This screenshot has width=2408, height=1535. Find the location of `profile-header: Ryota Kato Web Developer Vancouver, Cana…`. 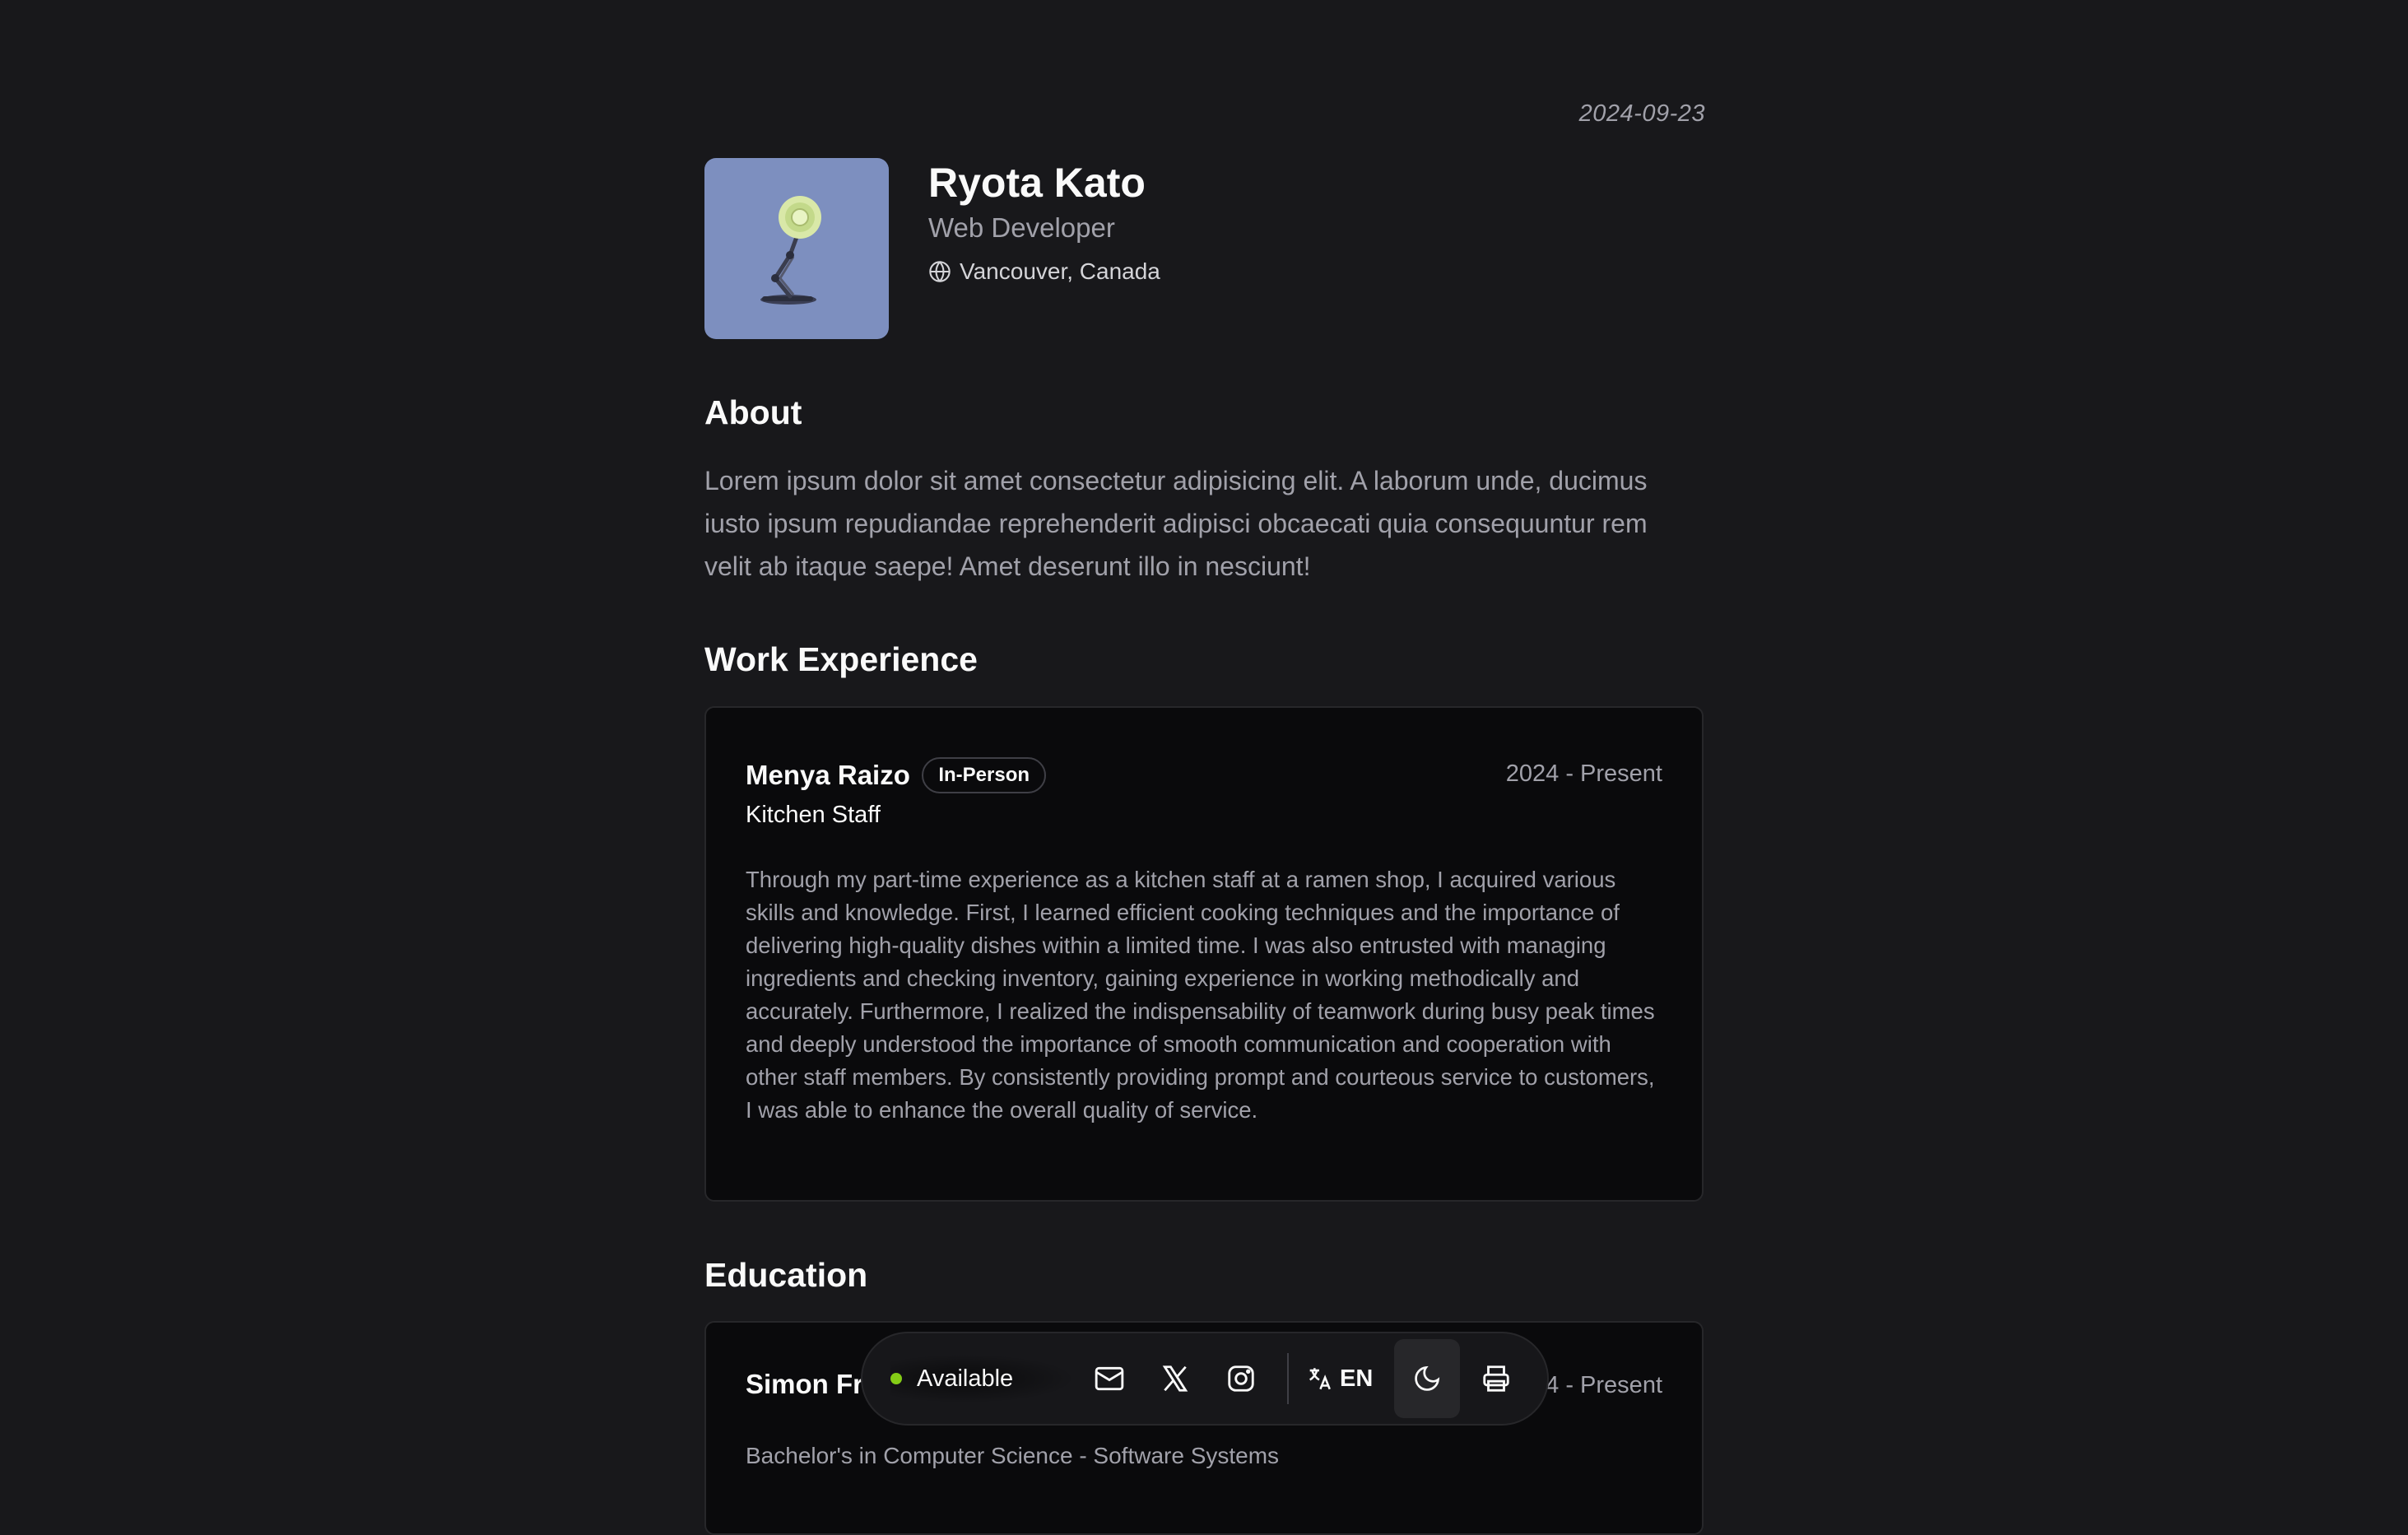

profile-header: Ryota Kato Web Developer Vancouver, Cana… is located at coordinates (932, 248).